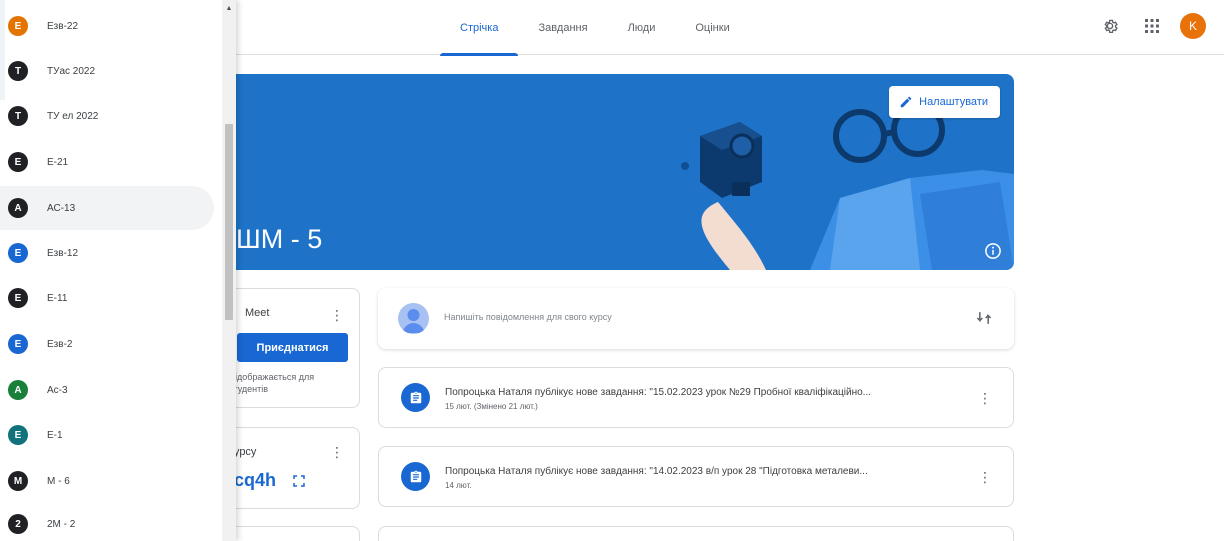 Image resolution: width=1224 pixels, height=541 pixels. I want to click on class-item-ezv-22: E Езв-22, so click(107, 26).